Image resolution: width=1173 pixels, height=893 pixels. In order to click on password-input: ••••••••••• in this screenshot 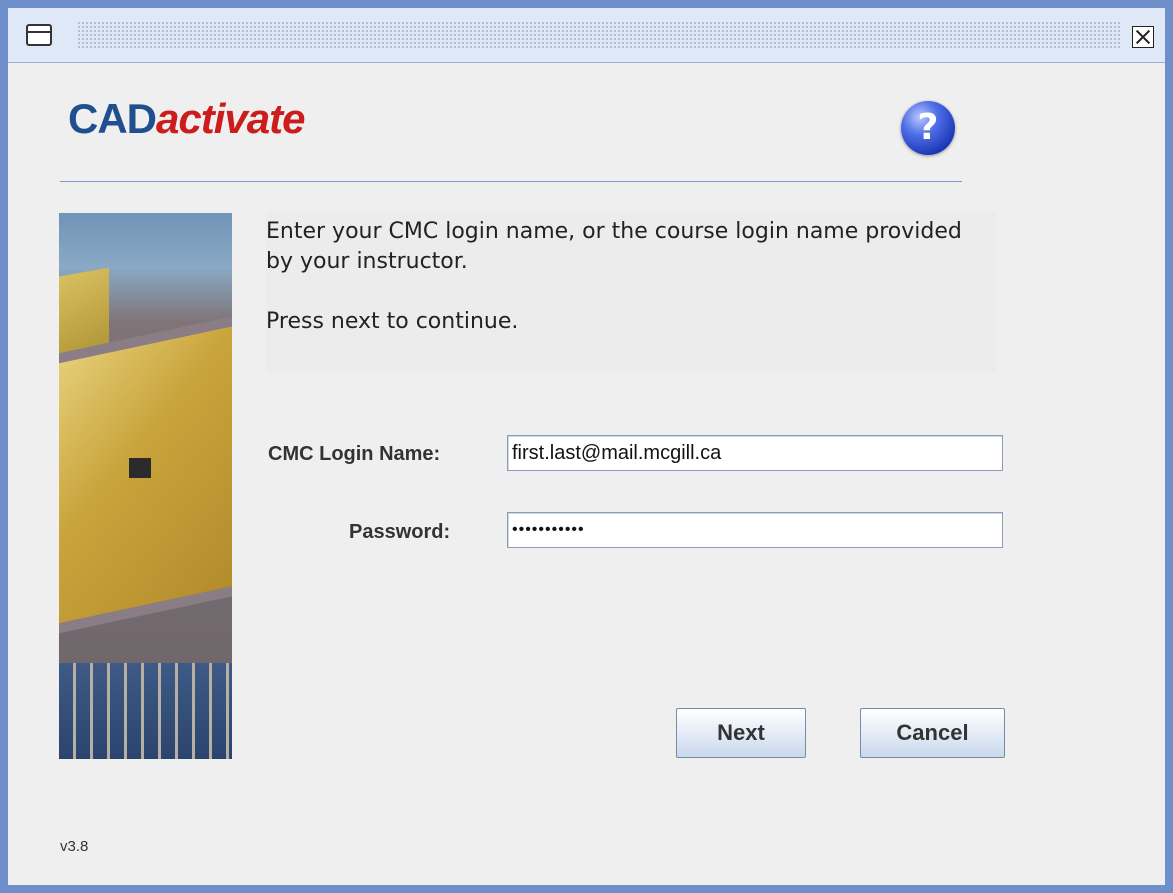, I will do `click(755, 530)`.